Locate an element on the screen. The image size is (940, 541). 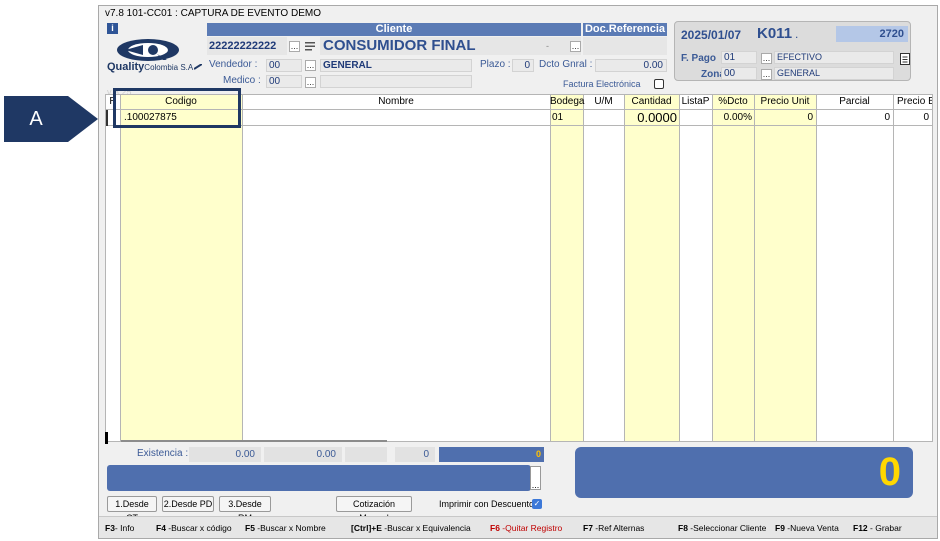
logo-wordmark: QualityColombia S.A is located at coordinates (155, 67).